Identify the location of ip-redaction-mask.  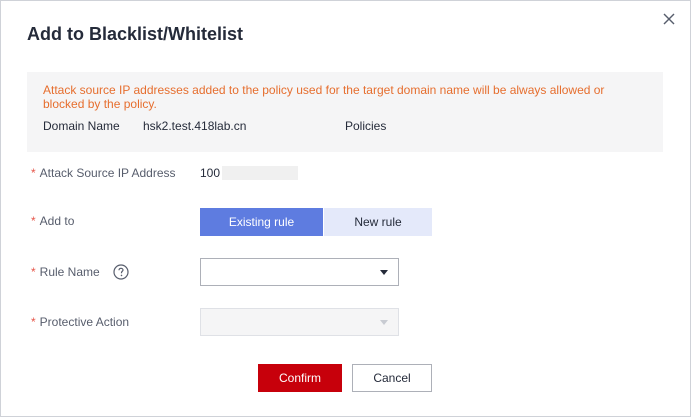
(260, 173).